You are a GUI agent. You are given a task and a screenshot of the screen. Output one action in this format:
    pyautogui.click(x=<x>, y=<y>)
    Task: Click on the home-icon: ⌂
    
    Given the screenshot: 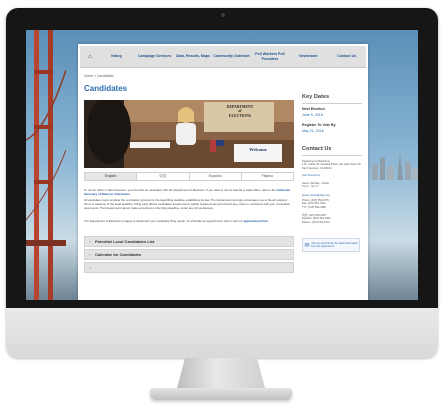 What is the action you would take?
    pyautogui.click(x=90, y=57)
    